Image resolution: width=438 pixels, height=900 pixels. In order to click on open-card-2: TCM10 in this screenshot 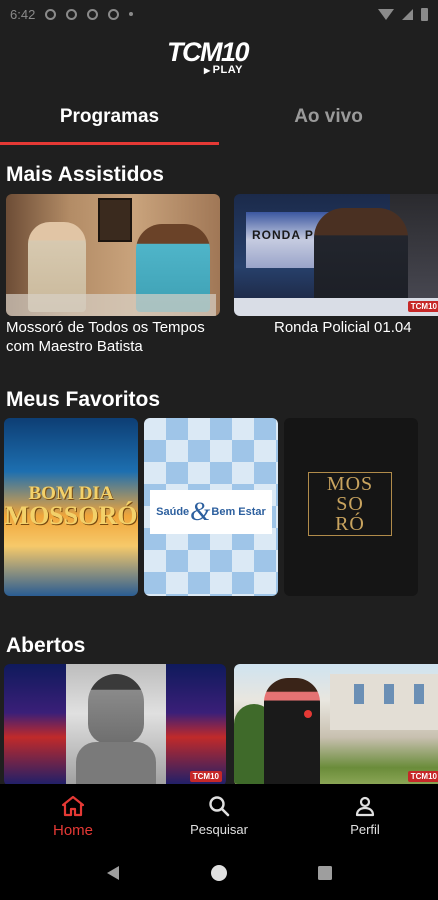, I will do `click(336, 725)`.